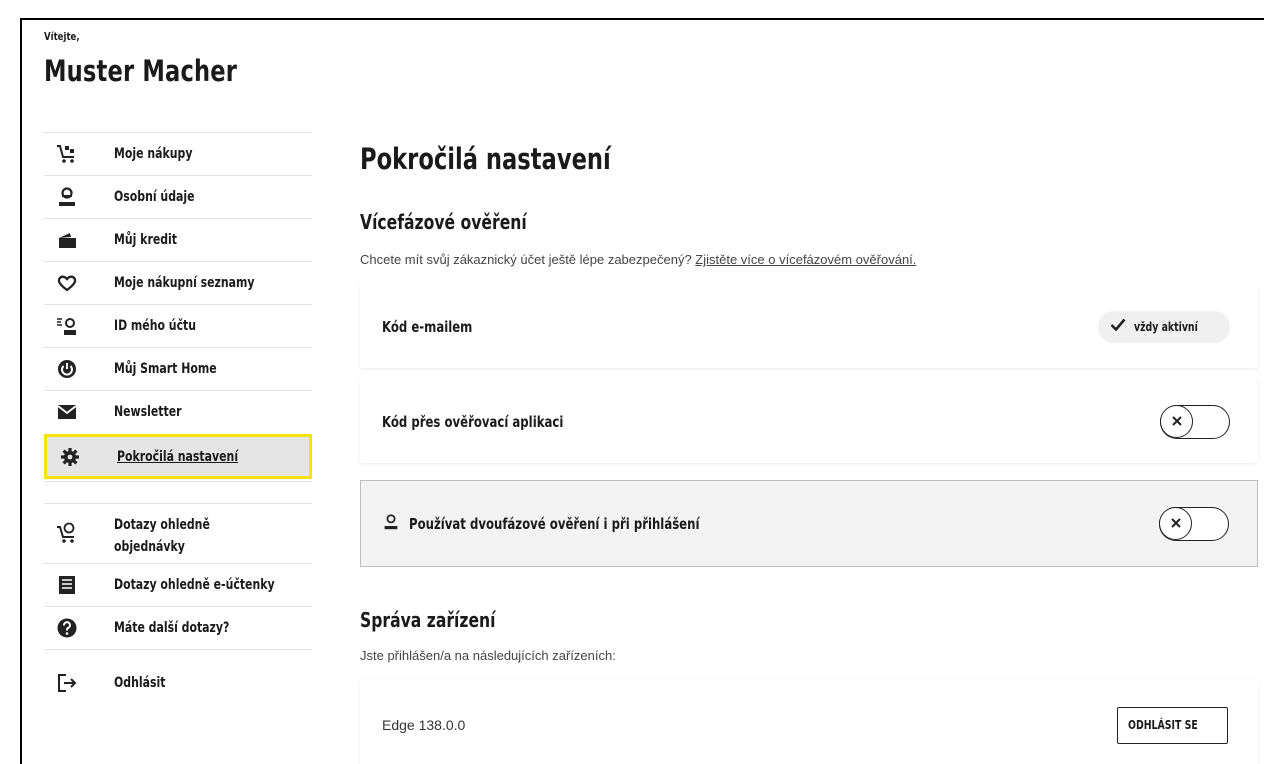 The image size is (1264, 764). I want to click on sidebar-item-label: Newsletter, so click(148, 411).